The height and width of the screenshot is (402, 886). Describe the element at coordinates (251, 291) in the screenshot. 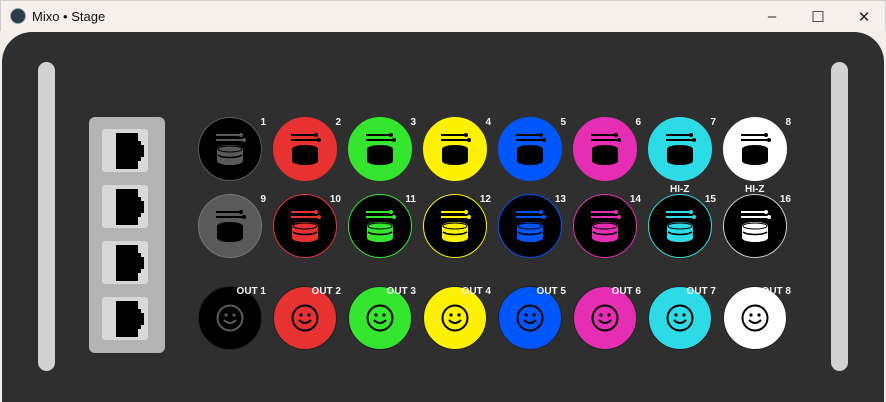

I see `output-channel-1-label: OUT 1` at that location.